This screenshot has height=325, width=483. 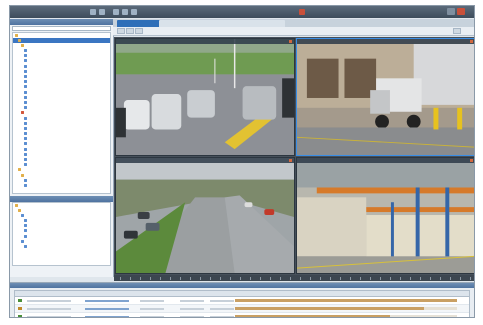 I want to click on progress-fill, so click(x=346, y=300).